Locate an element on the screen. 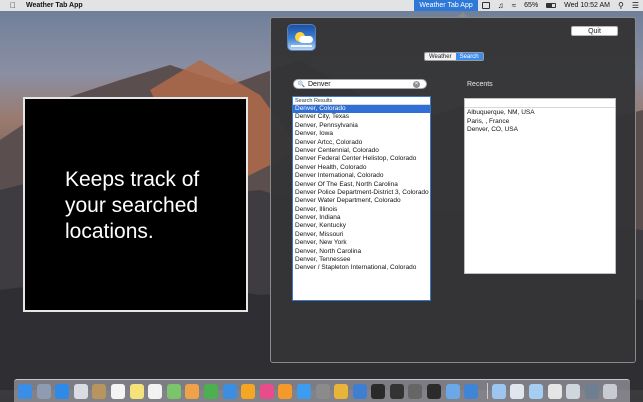  volume-icon: ♫ is located at coordinates (501, 5).